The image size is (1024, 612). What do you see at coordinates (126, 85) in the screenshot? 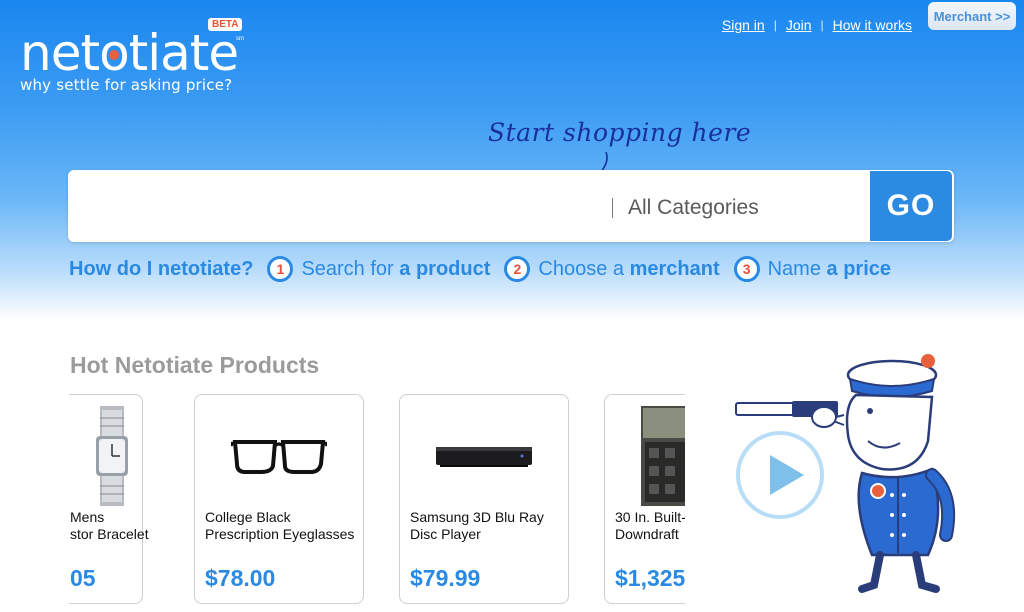
I see `logo-tagline: why settle for asking price?` at bounding box center [126, 85].